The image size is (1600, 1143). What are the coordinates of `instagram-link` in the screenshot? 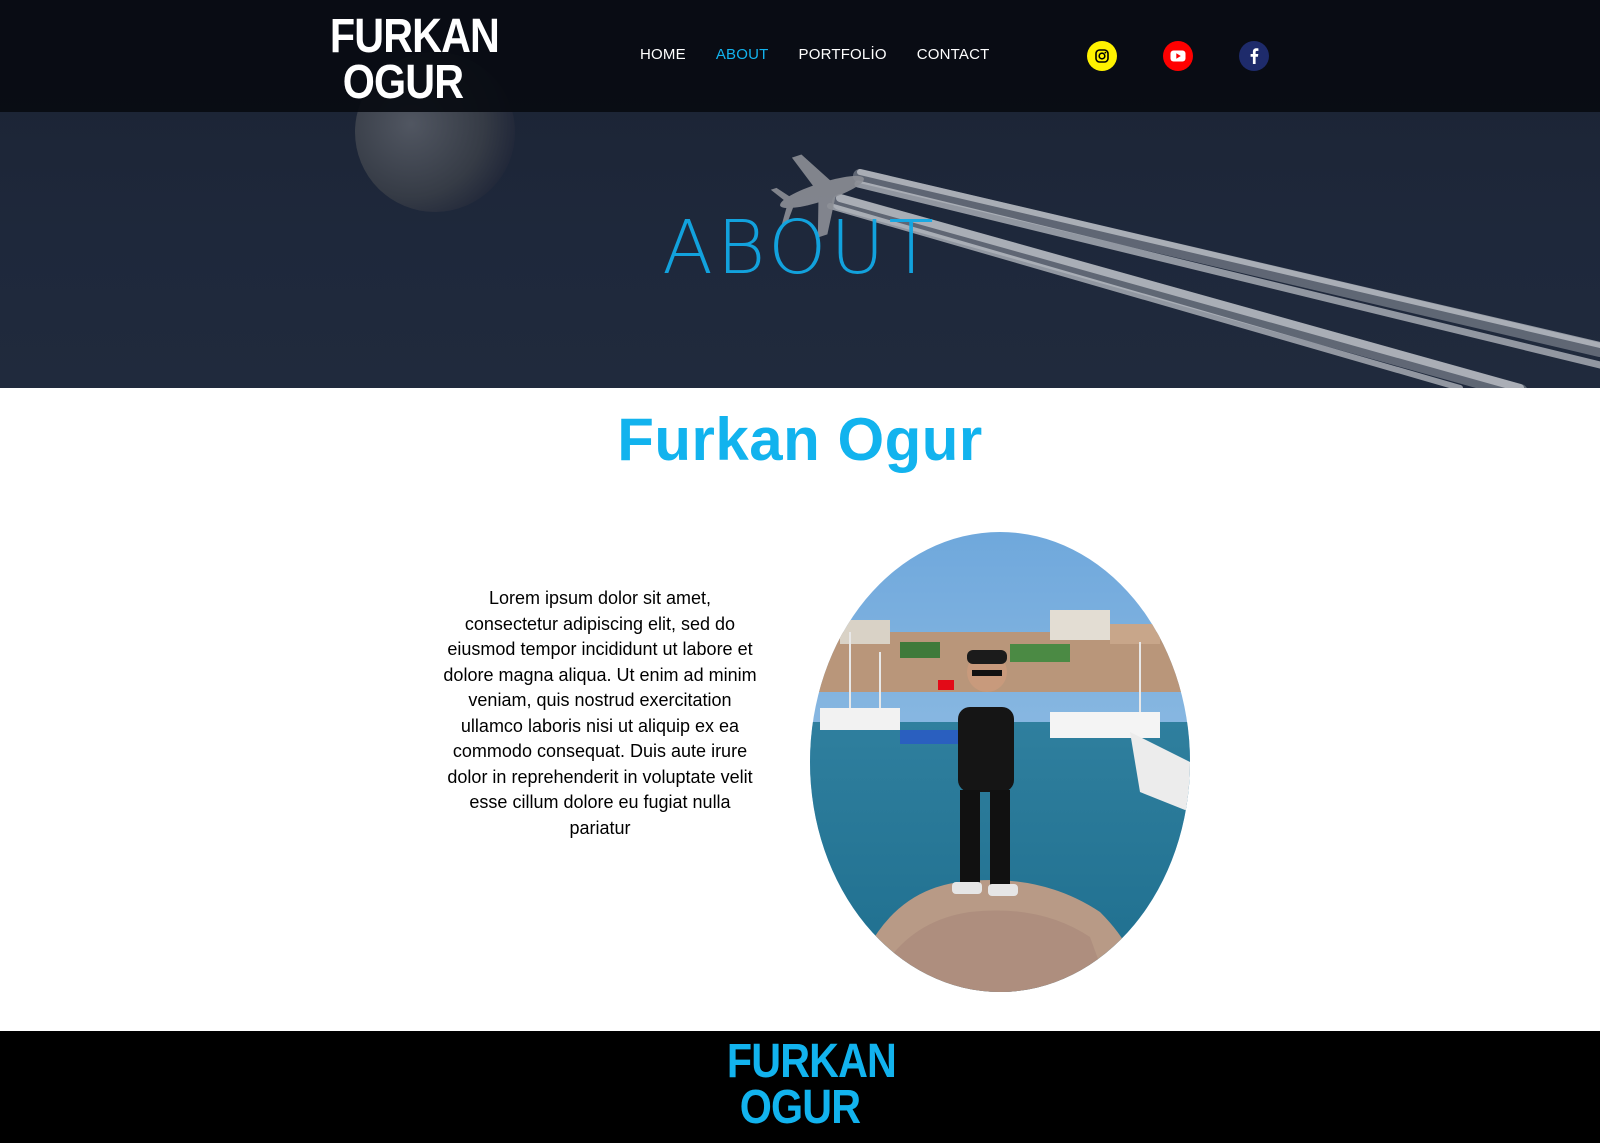 It's located at (1102, 56).